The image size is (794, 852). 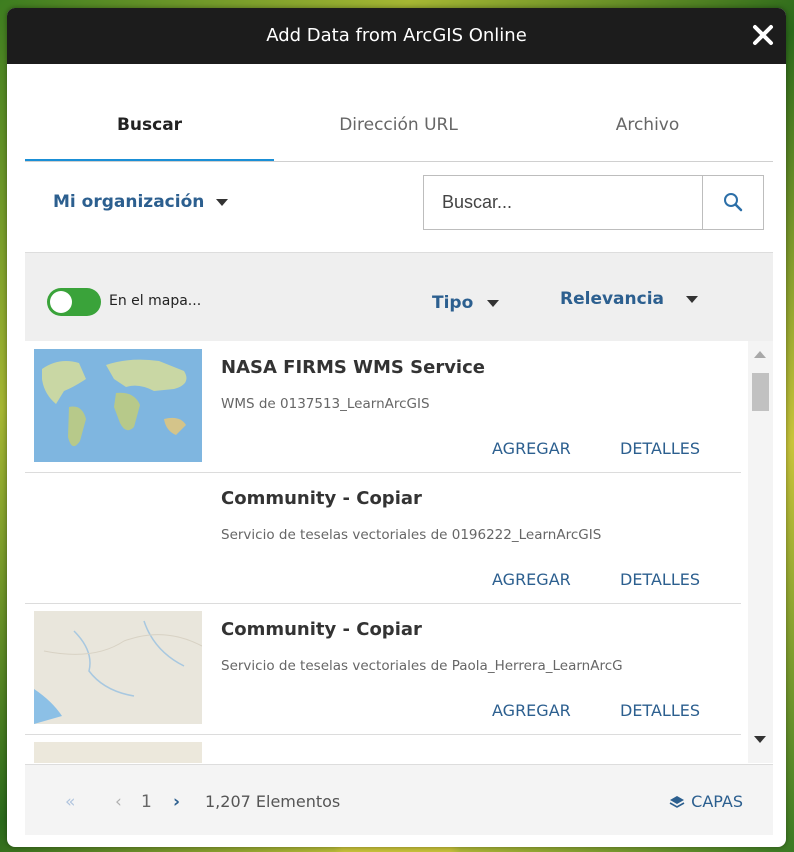 What do you see at coordinates (273, 801) in the screenshot?
I see `item-count: 1,207 Elementos` at bounding box center [273, 801].